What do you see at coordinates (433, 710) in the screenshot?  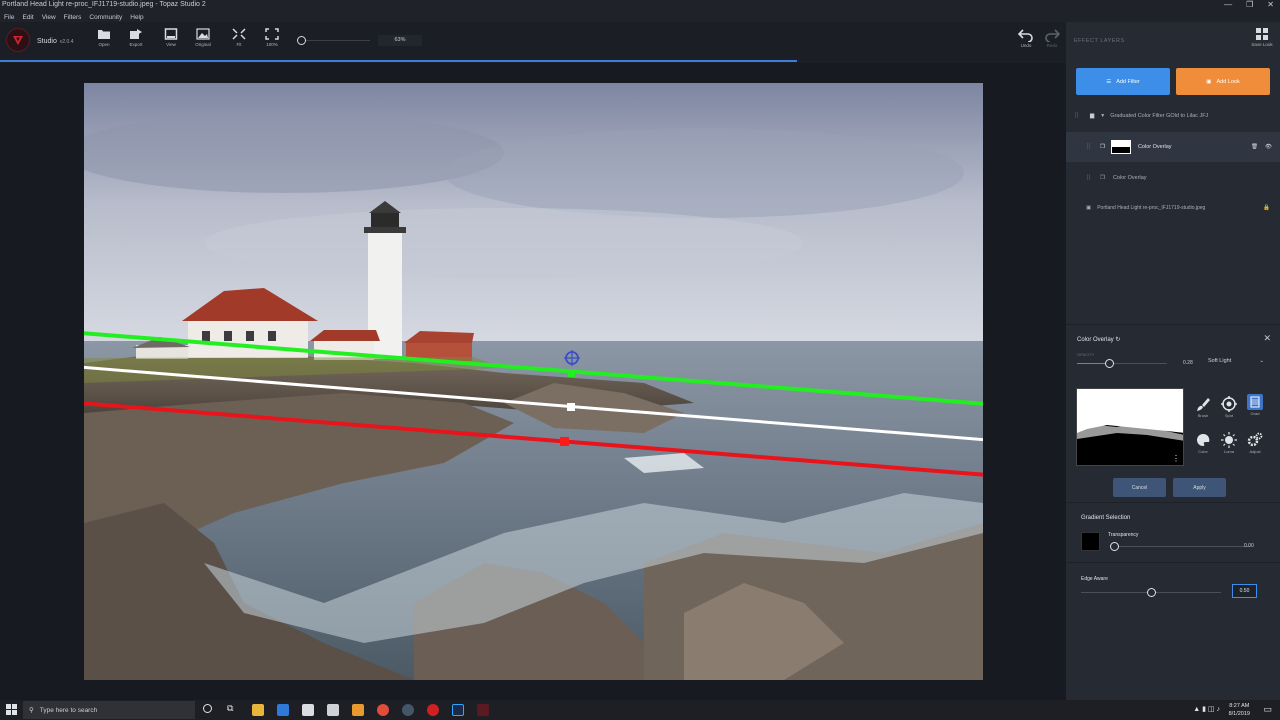 I see `app-icon-red` at bounding box center [433, 710].